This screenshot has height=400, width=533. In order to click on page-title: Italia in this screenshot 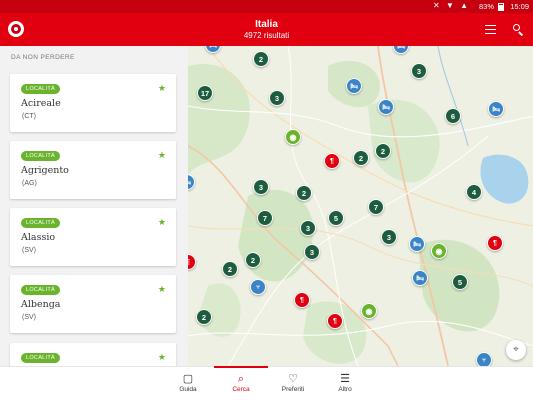, I will do `click(266, 24)`.